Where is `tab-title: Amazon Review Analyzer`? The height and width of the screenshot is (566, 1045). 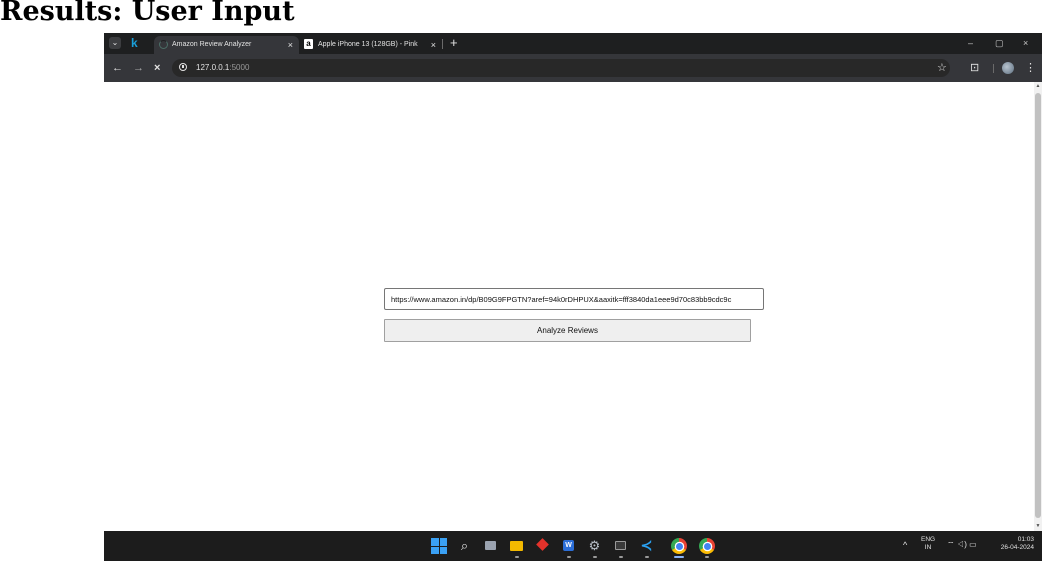 tab-title: Amazon Review Analyzer is located at coordinates (212, 44).